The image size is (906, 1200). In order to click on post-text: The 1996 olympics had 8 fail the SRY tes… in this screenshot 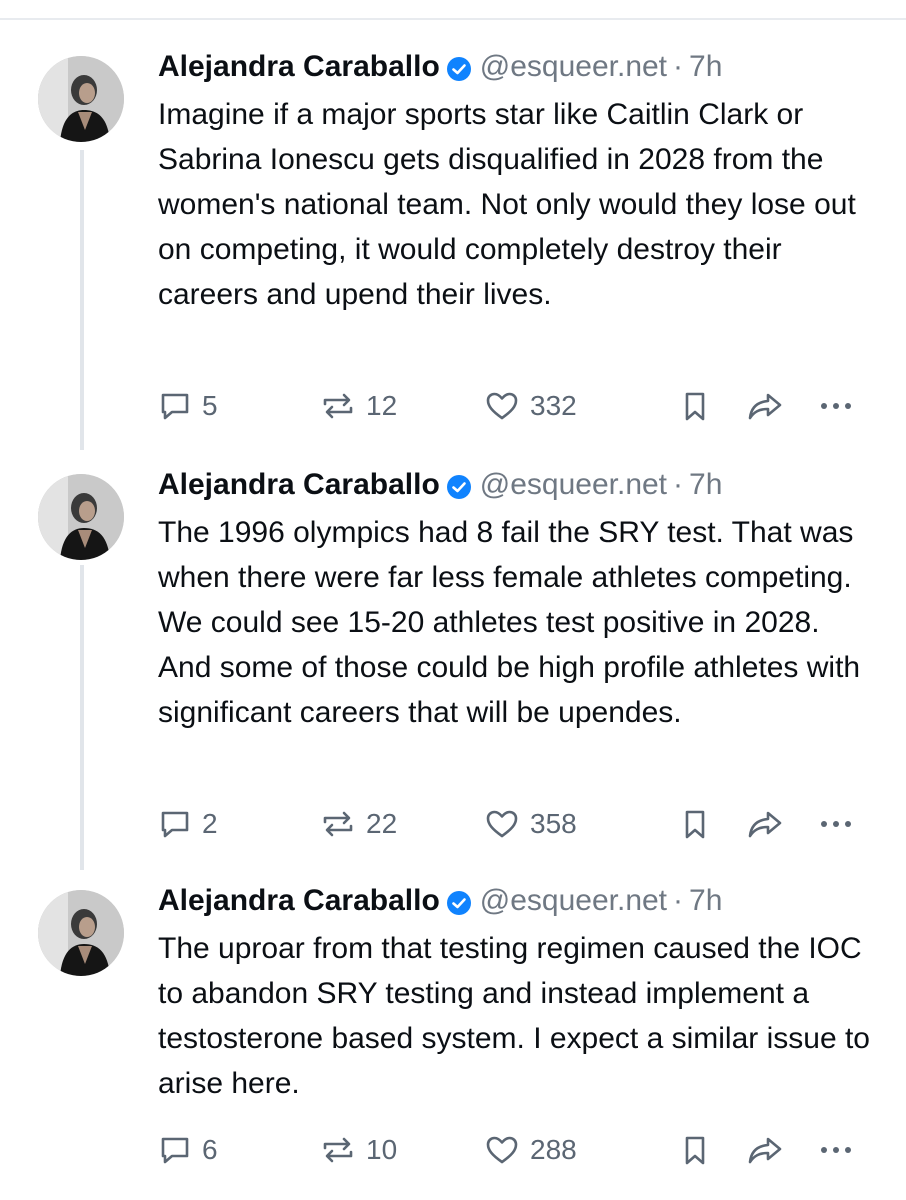, I will do `click(509, 622)`.